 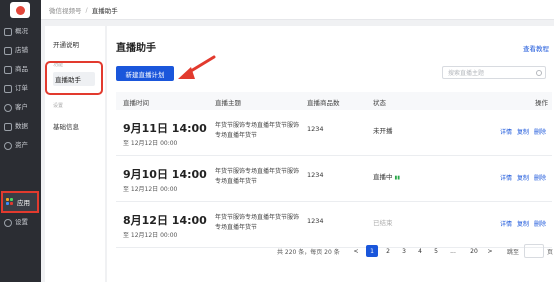 I want to click on assets-icon, so click(x=8, y=145).